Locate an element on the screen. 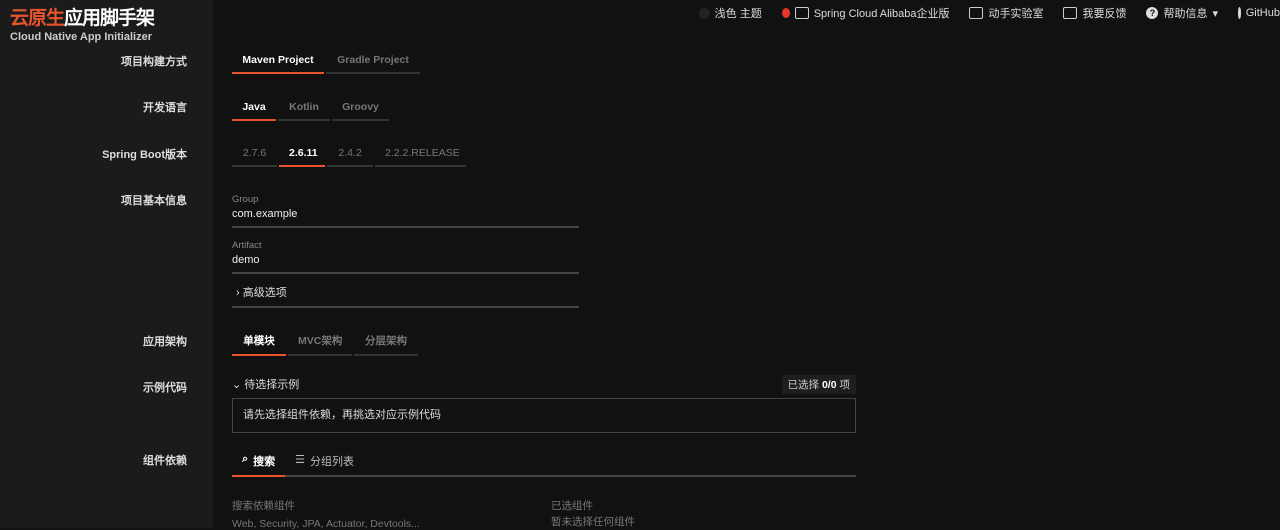 The height and width of the screenshot is (530, 1280). github-link: GitHub is located at coordinates (1259, 13).